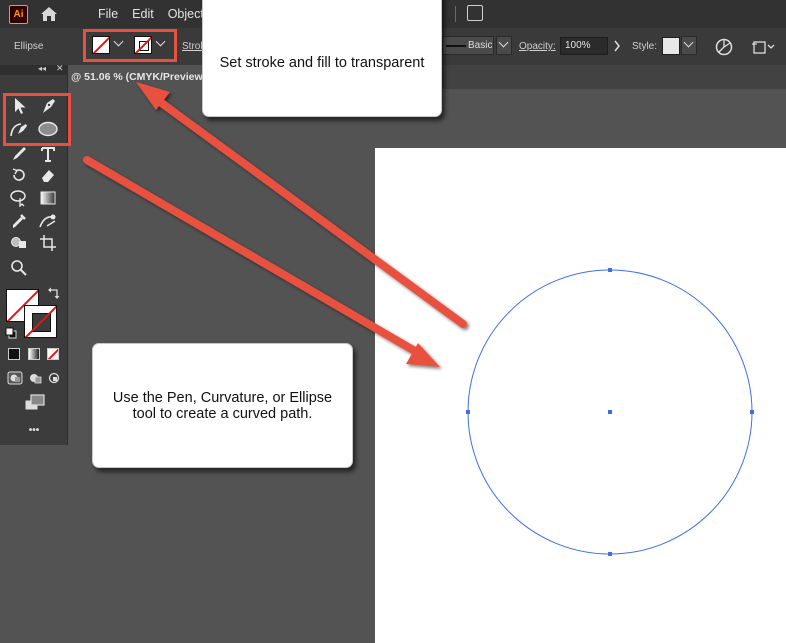  Describe the element at coordinates (19, 243) in the screenshot. I see `shape-builder-tool-icon` at that location.